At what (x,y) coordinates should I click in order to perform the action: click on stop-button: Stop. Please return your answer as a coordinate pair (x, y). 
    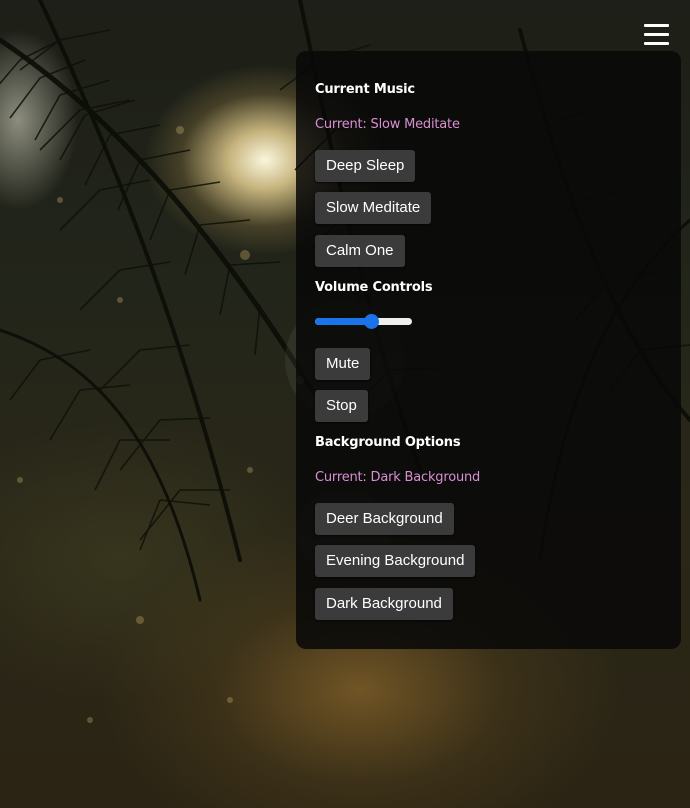
    Looking at the image, I should click on (341, 406).